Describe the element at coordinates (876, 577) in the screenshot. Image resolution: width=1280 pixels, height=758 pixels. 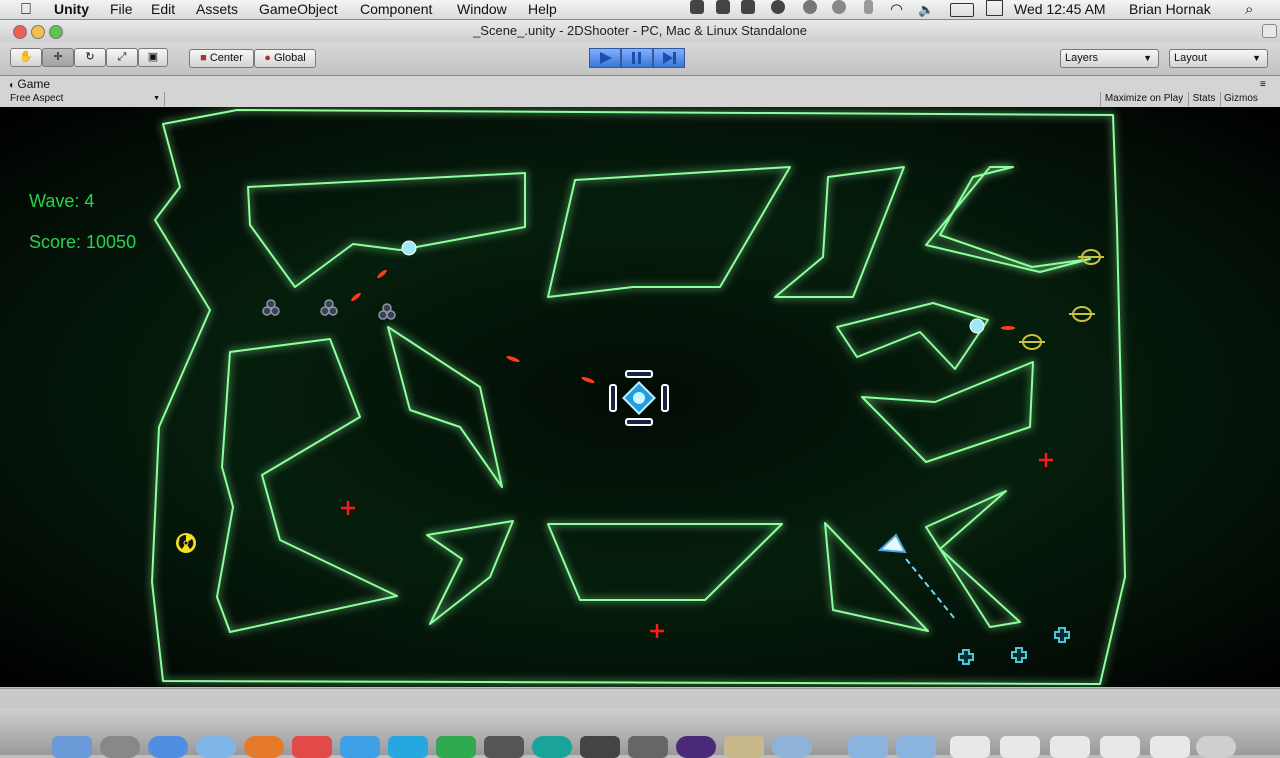
I see `wall-bottom-right-a` at that location.